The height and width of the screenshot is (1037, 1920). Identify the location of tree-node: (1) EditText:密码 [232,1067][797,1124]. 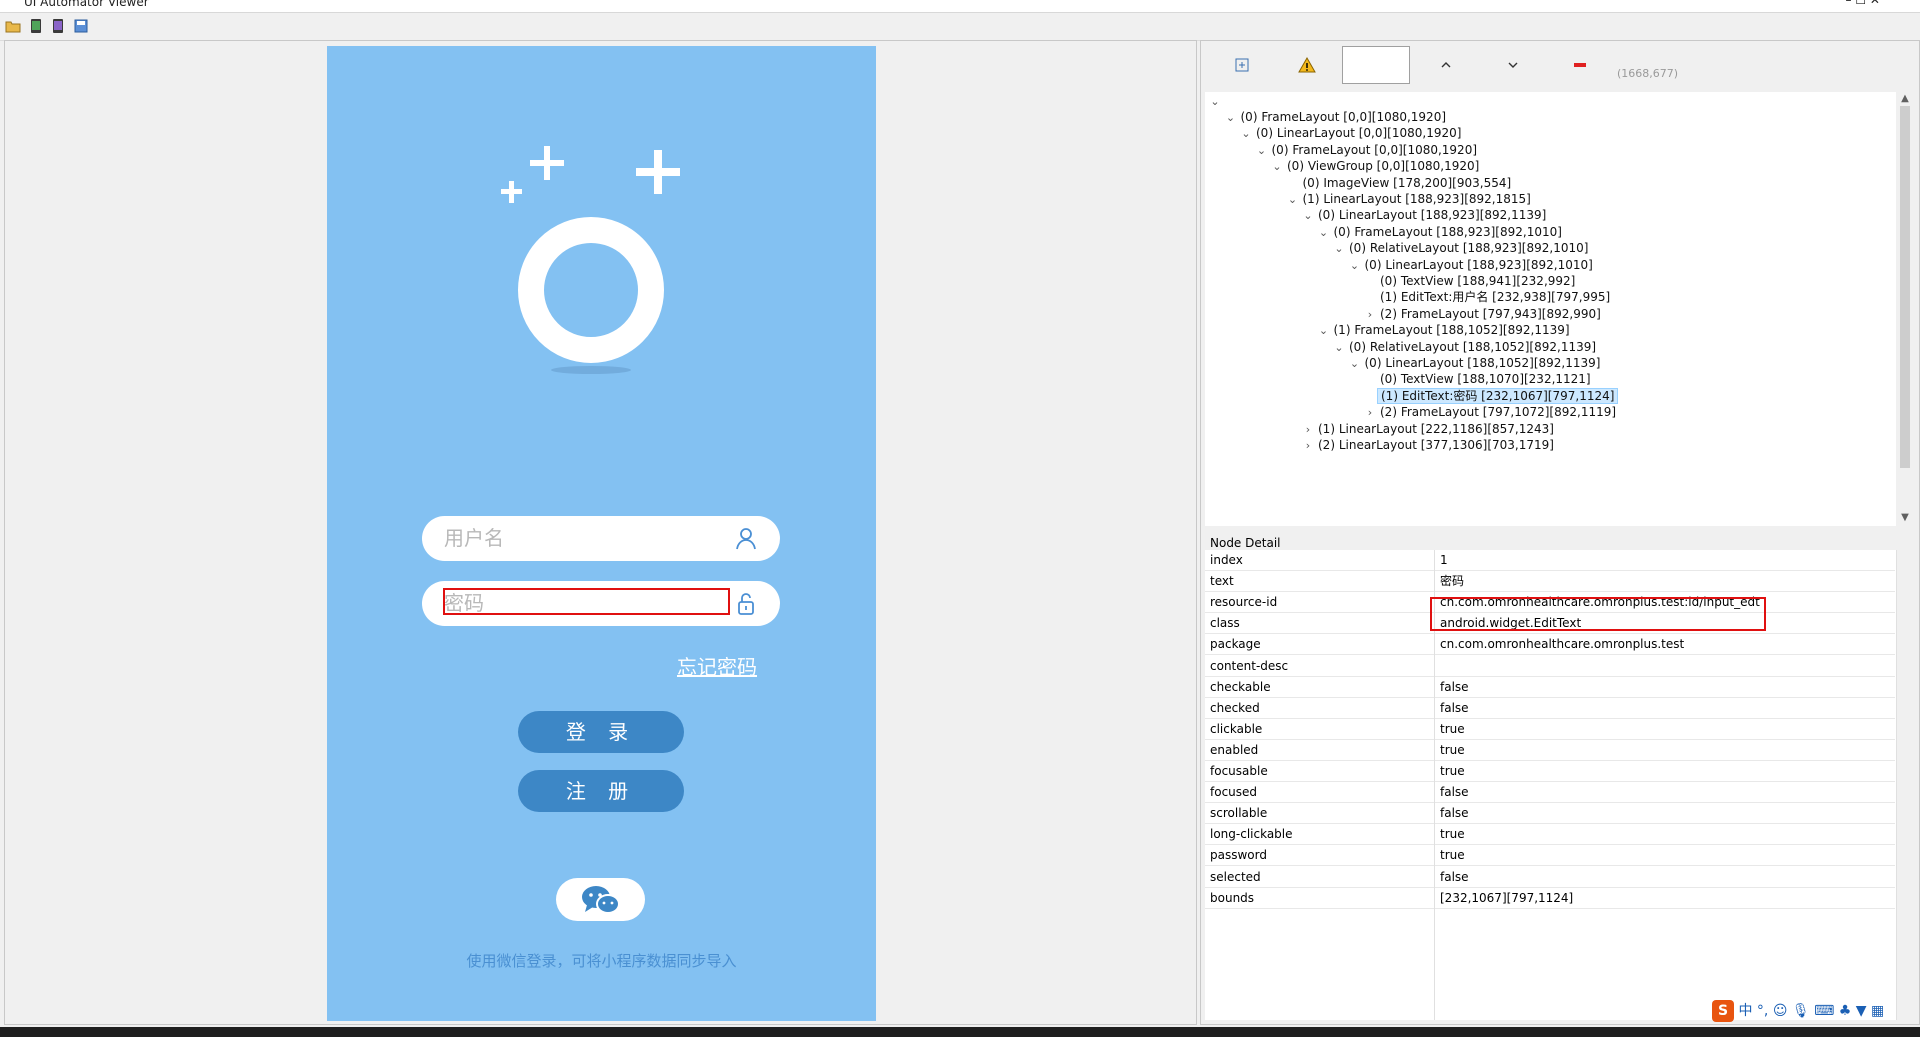
(1491, 396).